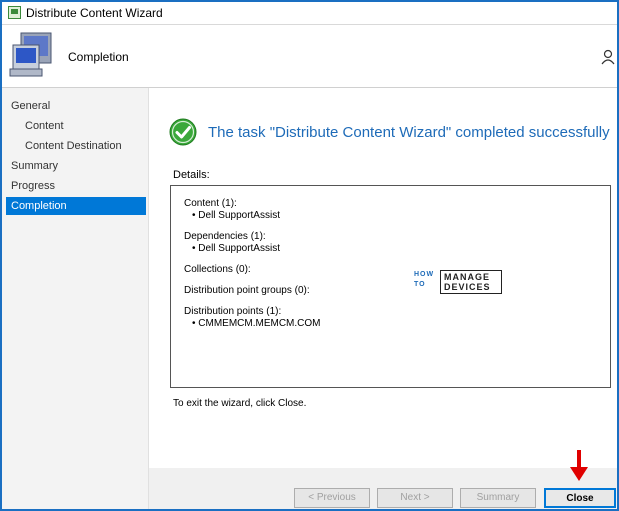 The image size is (619, 511). Describe the element at coordinates (236, 215) in the screenshot. I see `content-item: • Dell SupportAssist` at that location.